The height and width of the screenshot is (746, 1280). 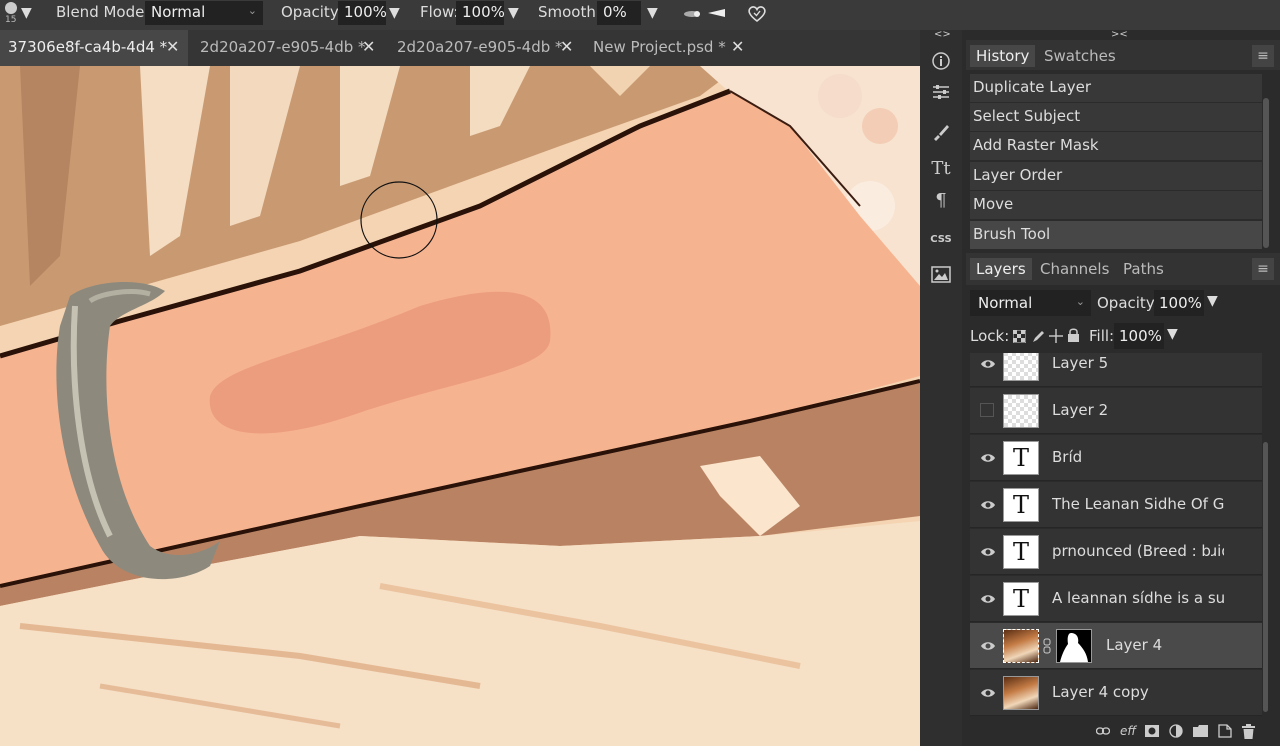 I want to click on layer-row: T The Leanan Sidhe Of Gal, so click(x=1116, y=505).